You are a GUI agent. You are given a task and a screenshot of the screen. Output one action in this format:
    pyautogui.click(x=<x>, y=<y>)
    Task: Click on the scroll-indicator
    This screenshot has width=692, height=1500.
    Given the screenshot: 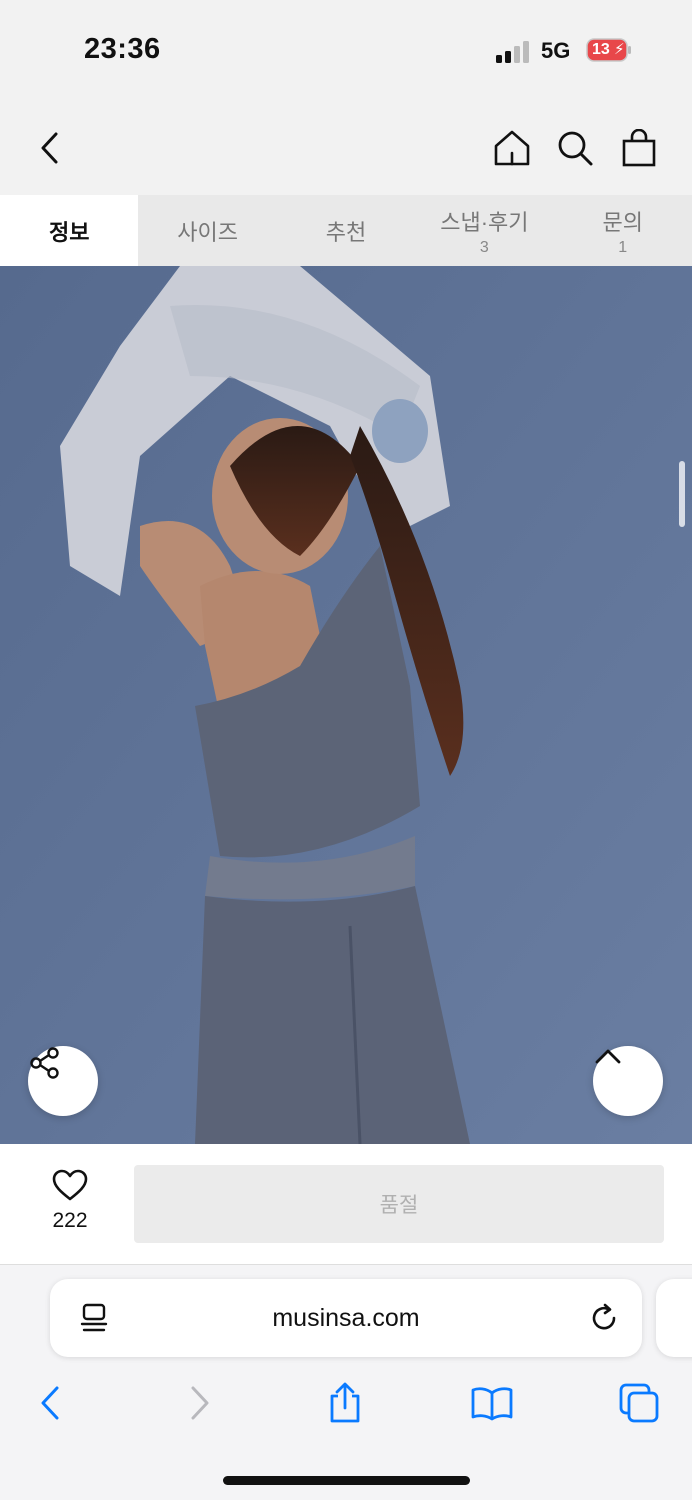 What is the action you would take?
    pyautogui.click(x=682, y=494)
    